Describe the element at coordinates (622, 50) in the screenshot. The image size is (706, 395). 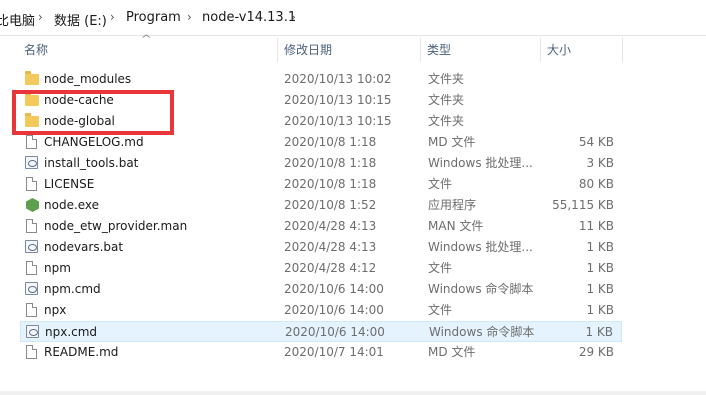
I see `column-divider` at that location.